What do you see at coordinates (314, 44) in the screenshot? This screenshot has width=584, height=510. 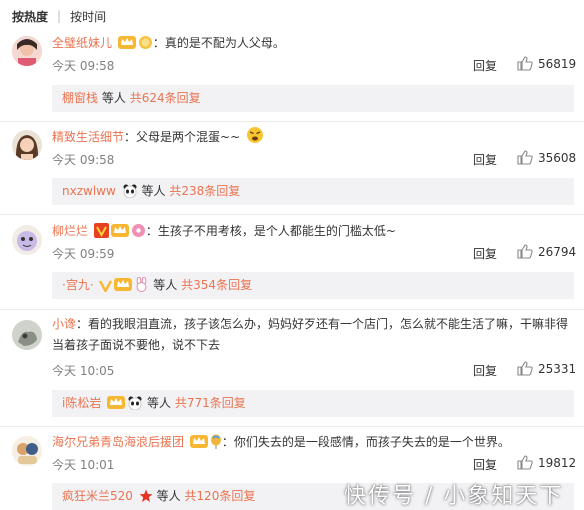 I see `comment-line: 全璧纸妹儿 ：真的是不配为人父母。` at bounding box center [314, 44].